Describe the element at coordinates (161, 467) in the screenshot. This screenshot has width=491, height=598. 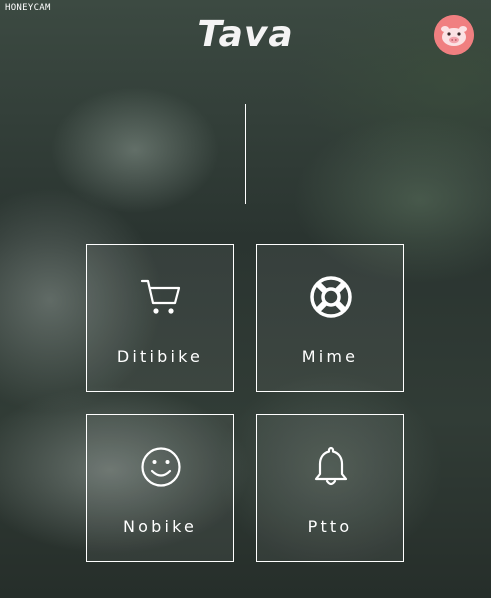
I see `smiley-face-icon` at that location.